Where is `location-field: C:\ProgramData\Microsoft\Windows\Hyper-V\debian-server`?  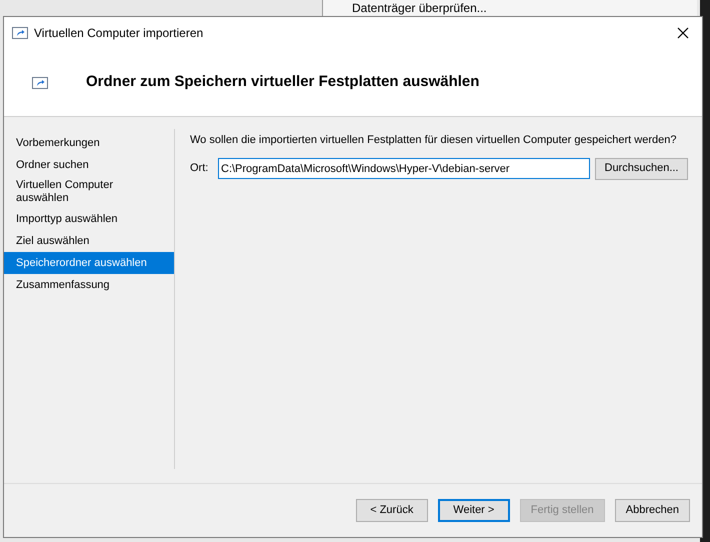
location-field: C:\ProgramData\Microsoft\Windows\Hyper-V\debian-server is located at coordinates (404, 168).